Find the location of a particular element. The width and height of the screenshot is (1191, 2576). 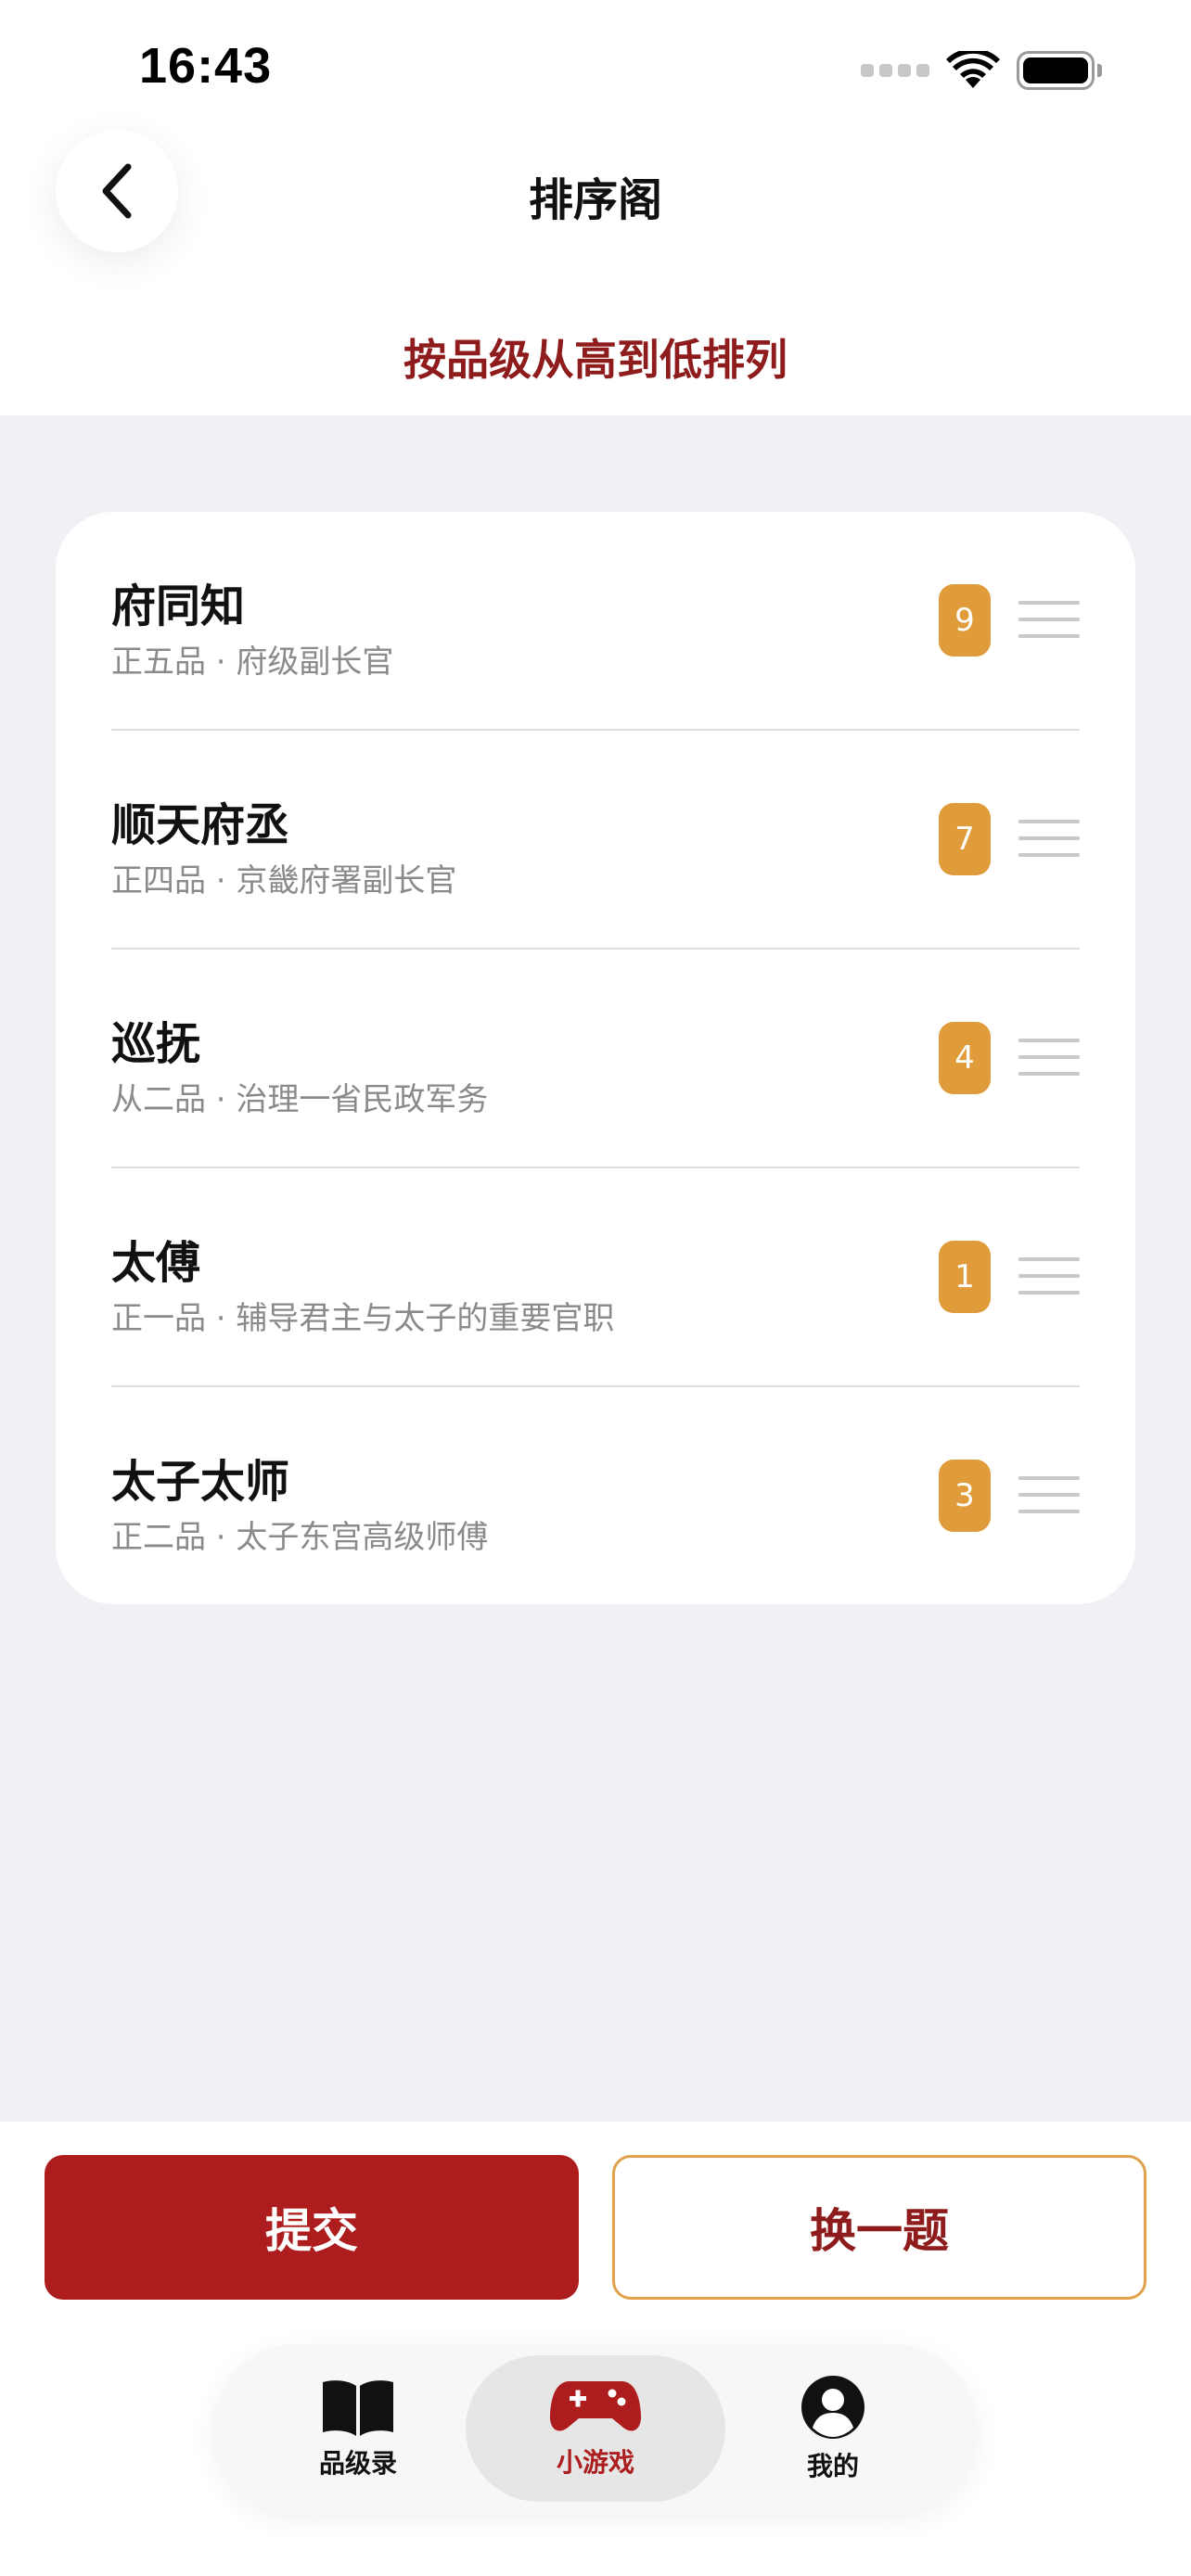

tab-bar: 品级录 小游戏 我的 is located at coordinates (595, 2428).